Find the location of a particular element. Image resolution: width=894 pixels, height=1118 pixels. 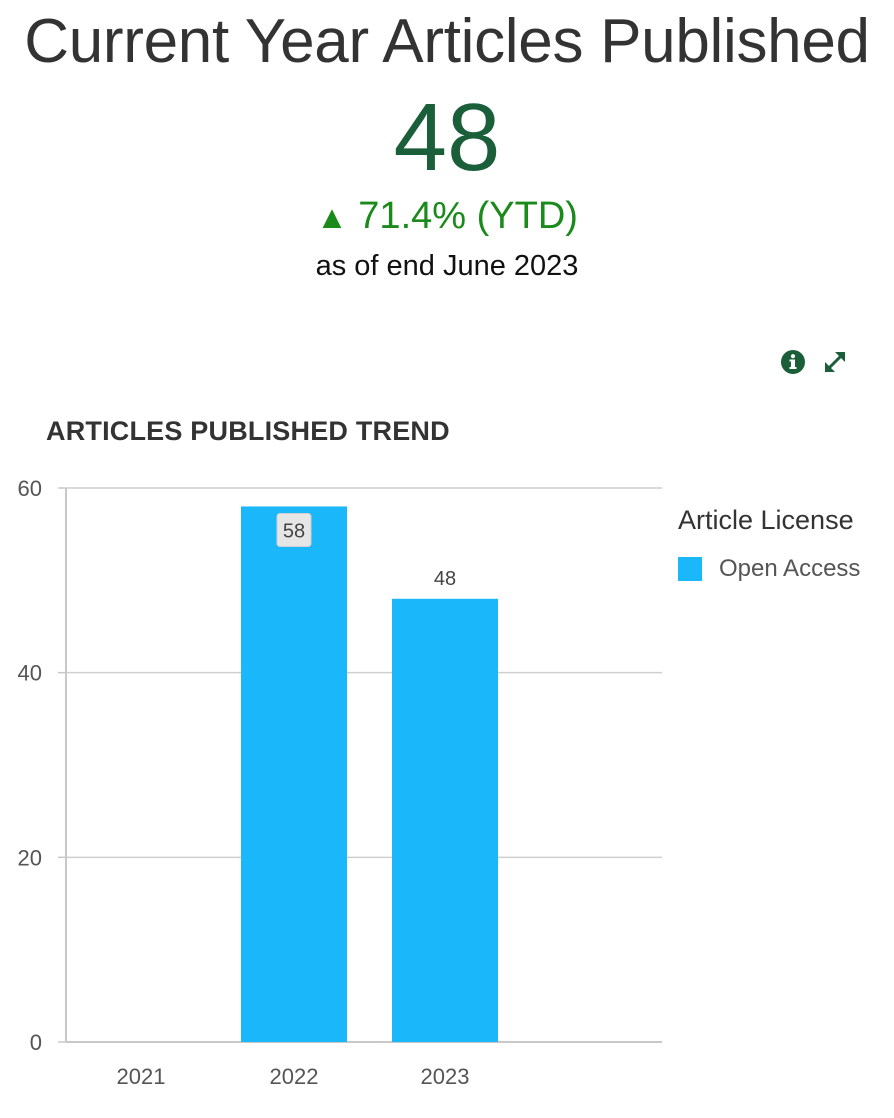

kpi-title: Current Year Articles Published is located at coordinates (447, 41).